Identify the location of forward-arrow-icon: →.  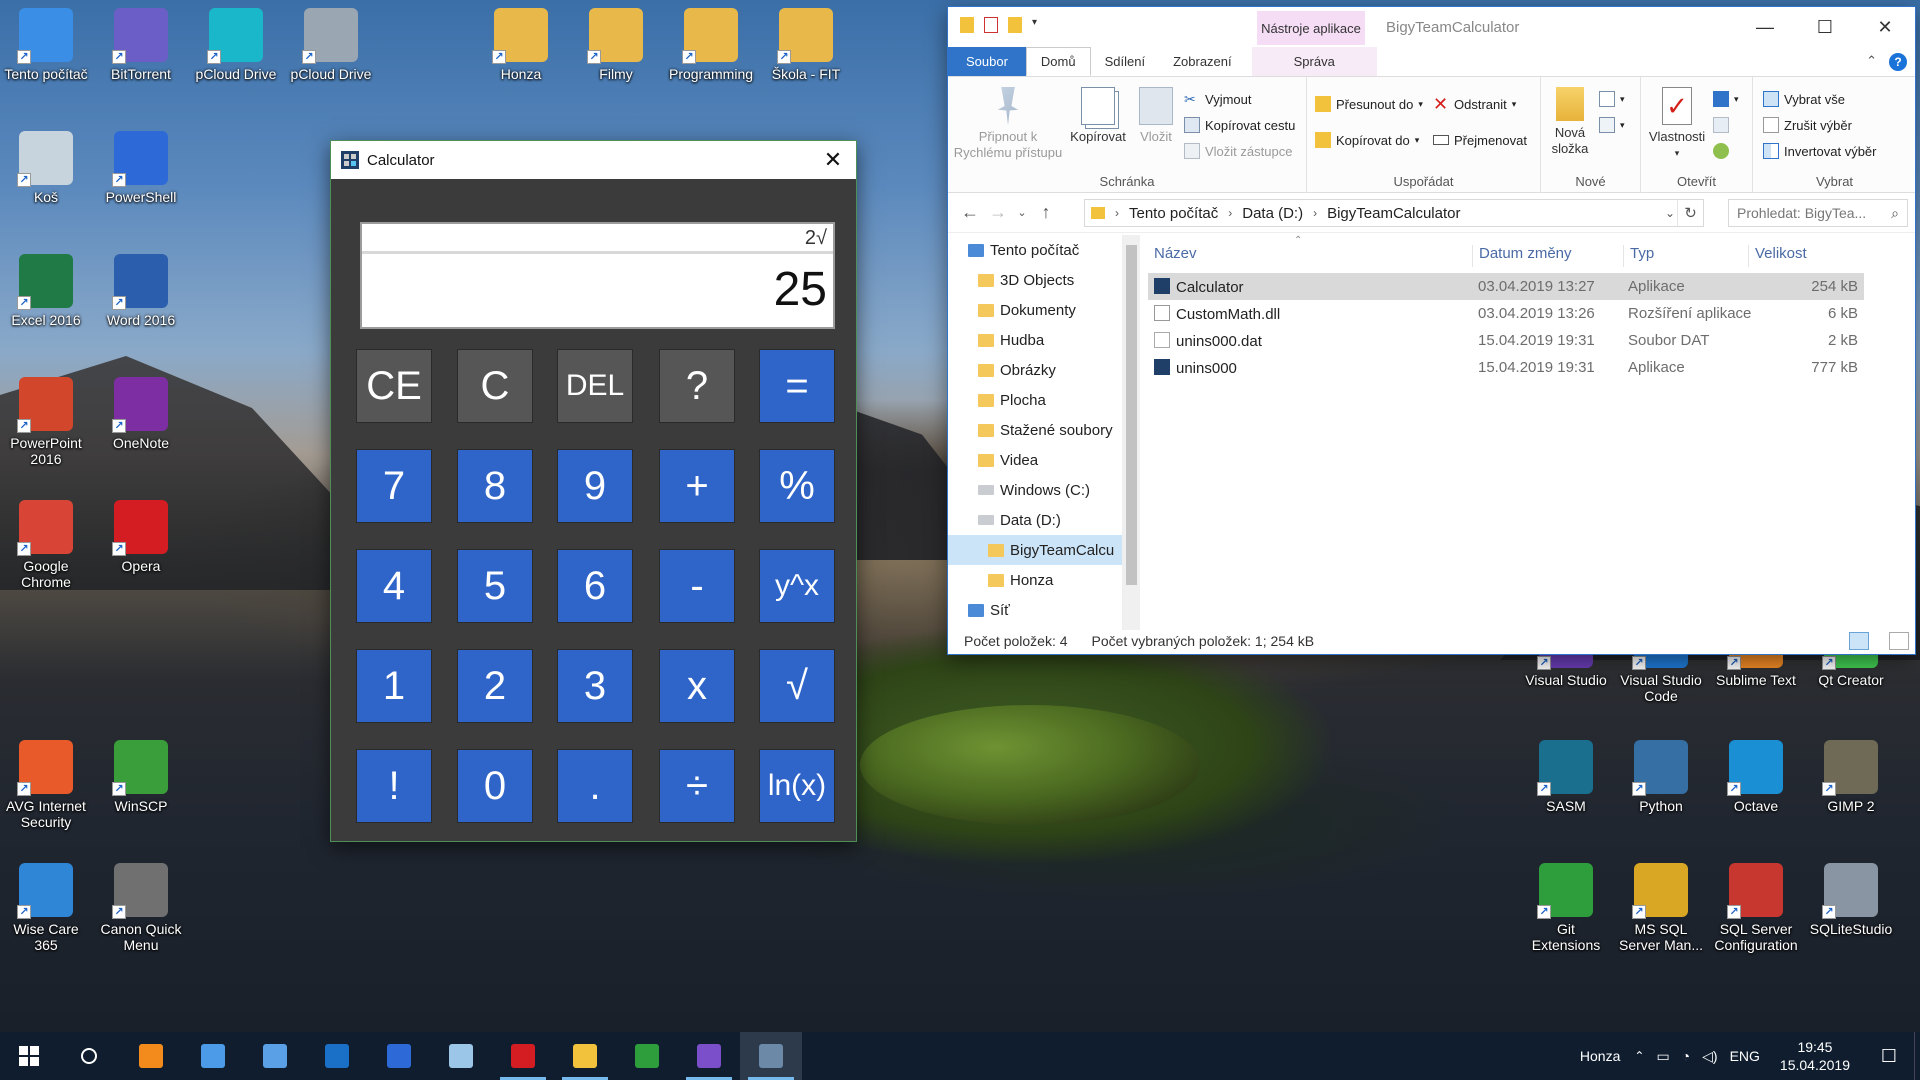
(998, 212).